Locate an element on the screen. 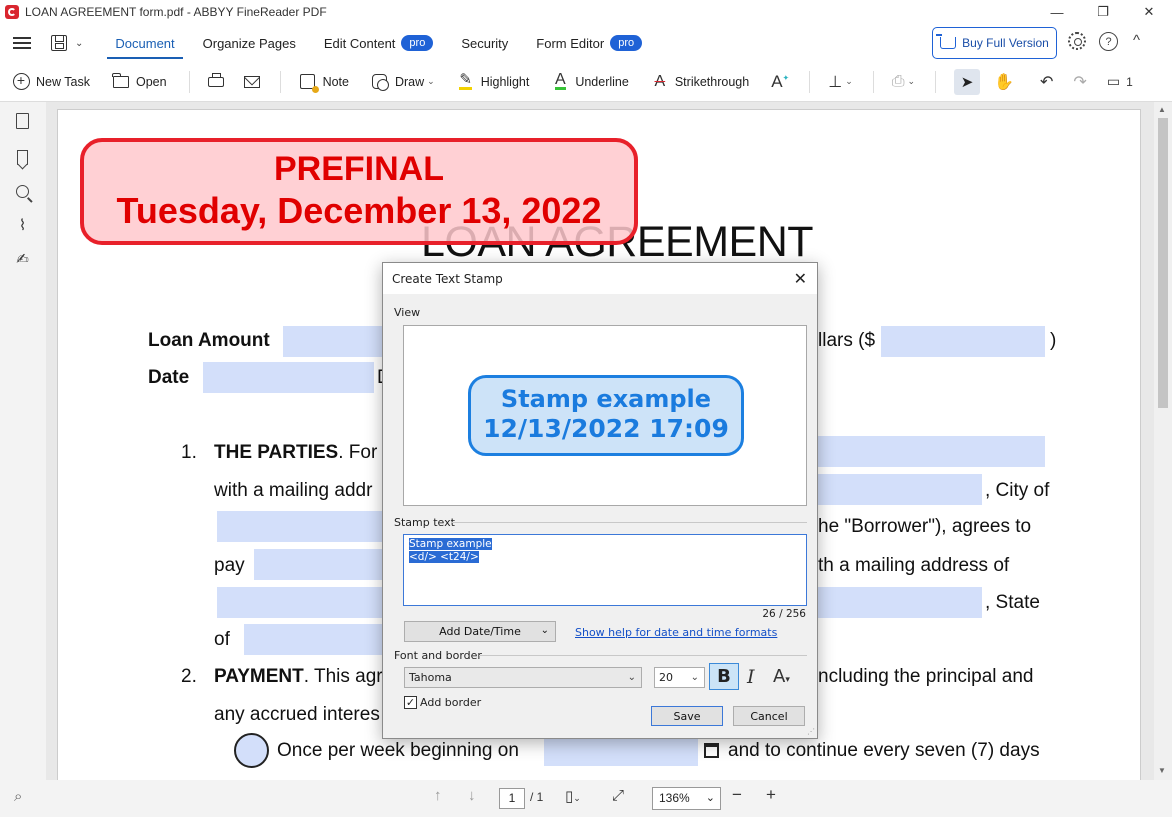 The height and width of the screenshot is (817, 1172). bookmarks-panel-button is located at coordinates (22, 157).